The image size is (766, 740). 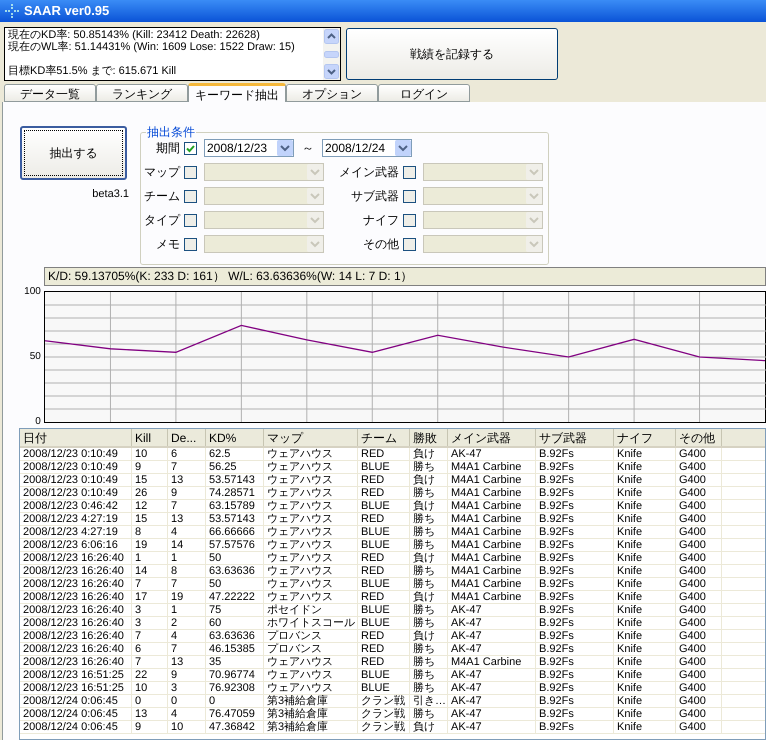 I want to click on extract-button: 抽出する, so click(x=73, y=153).